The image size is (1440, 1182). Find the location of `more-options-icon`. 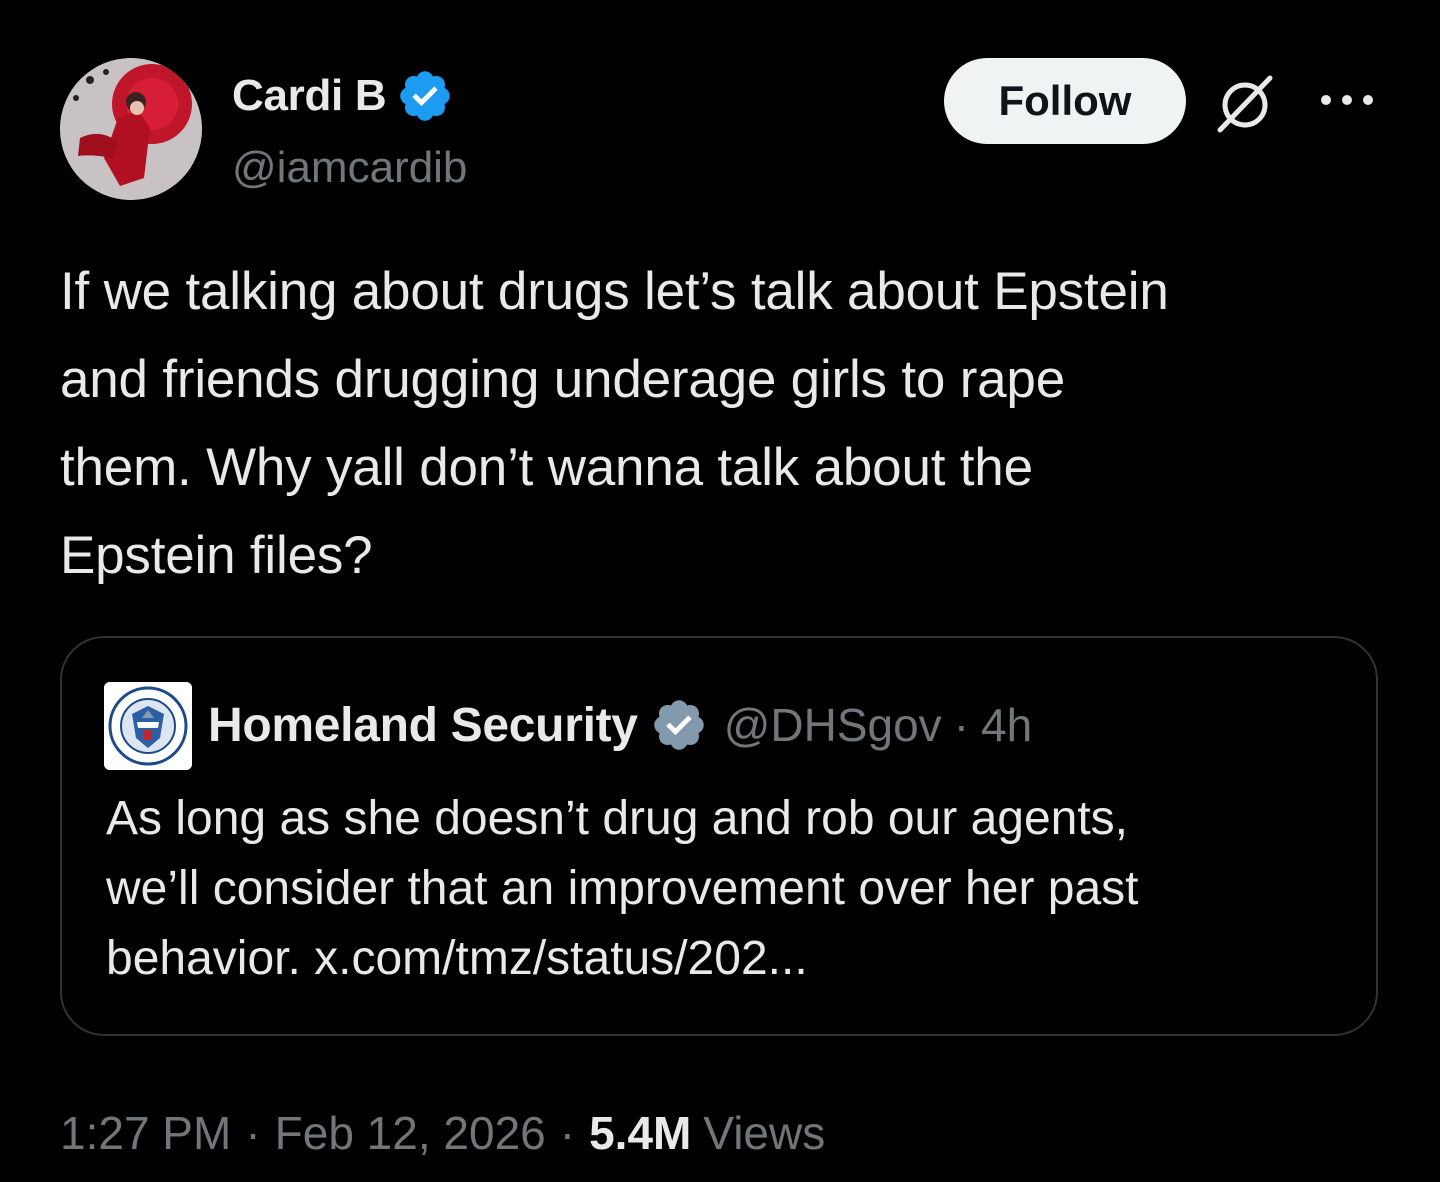

more-options-icon is located at coordinates (1347, 100).